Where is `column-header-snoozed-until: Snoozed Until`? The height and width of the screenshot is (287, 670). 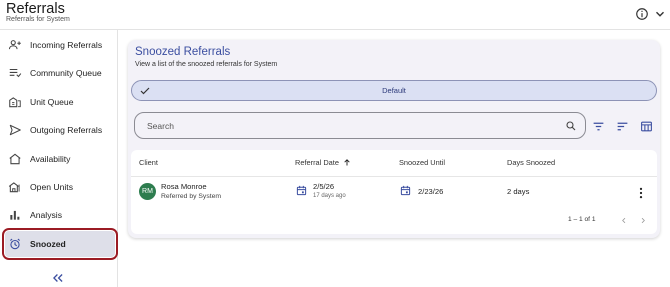 column-header-snoozed-until: Snoozed Until is located at coordinates (422, 162).